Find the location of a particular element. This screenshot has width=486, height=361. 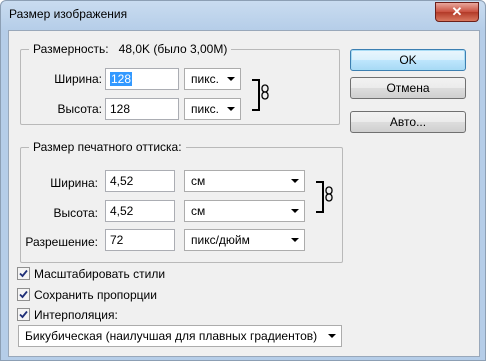

scale-styles-label: Масштабировать стили is located at coordinates (100, 274).